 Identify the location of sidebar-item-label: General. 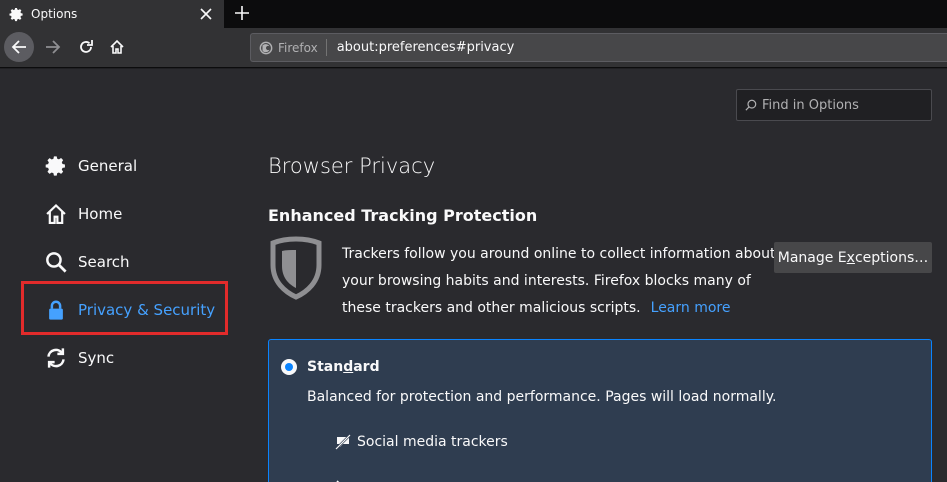
(108, 166).